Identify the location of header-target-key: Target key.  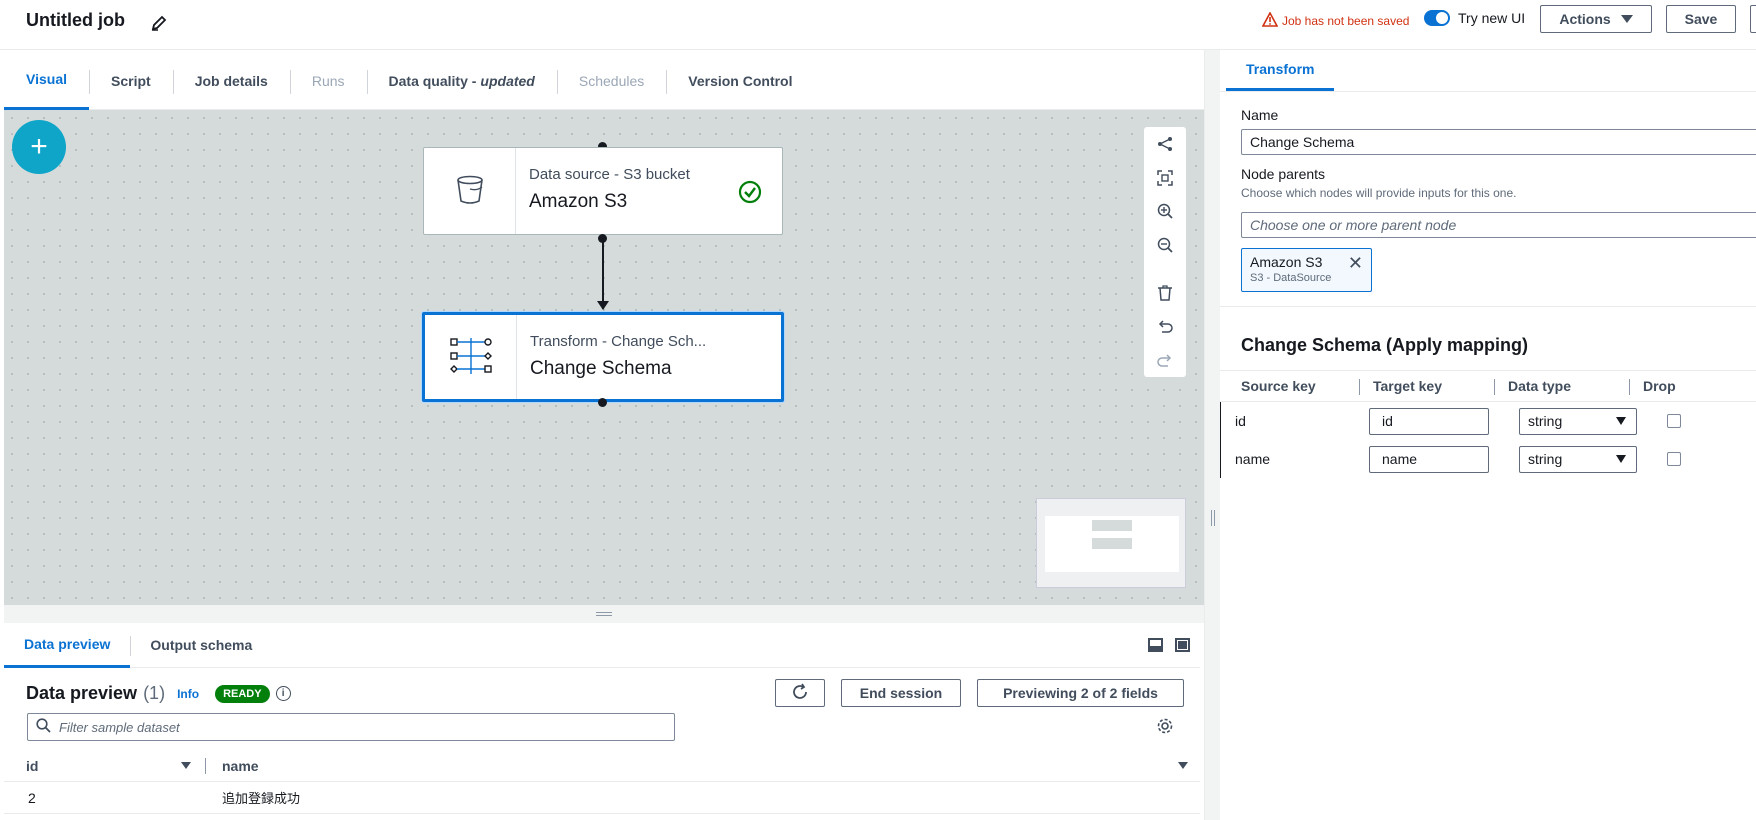
(1430, 386).